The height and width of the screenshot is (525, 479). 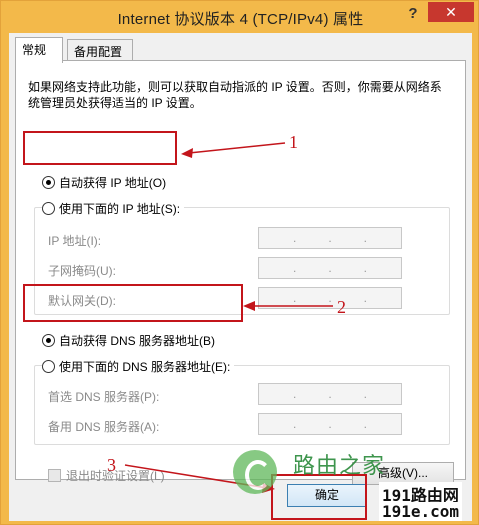 What do you see at coordinates (104, 427) in the screenshot?
I see `alternate-dns-label: 备用 DNS 服务器(A):` at bounding box center [104, 427].